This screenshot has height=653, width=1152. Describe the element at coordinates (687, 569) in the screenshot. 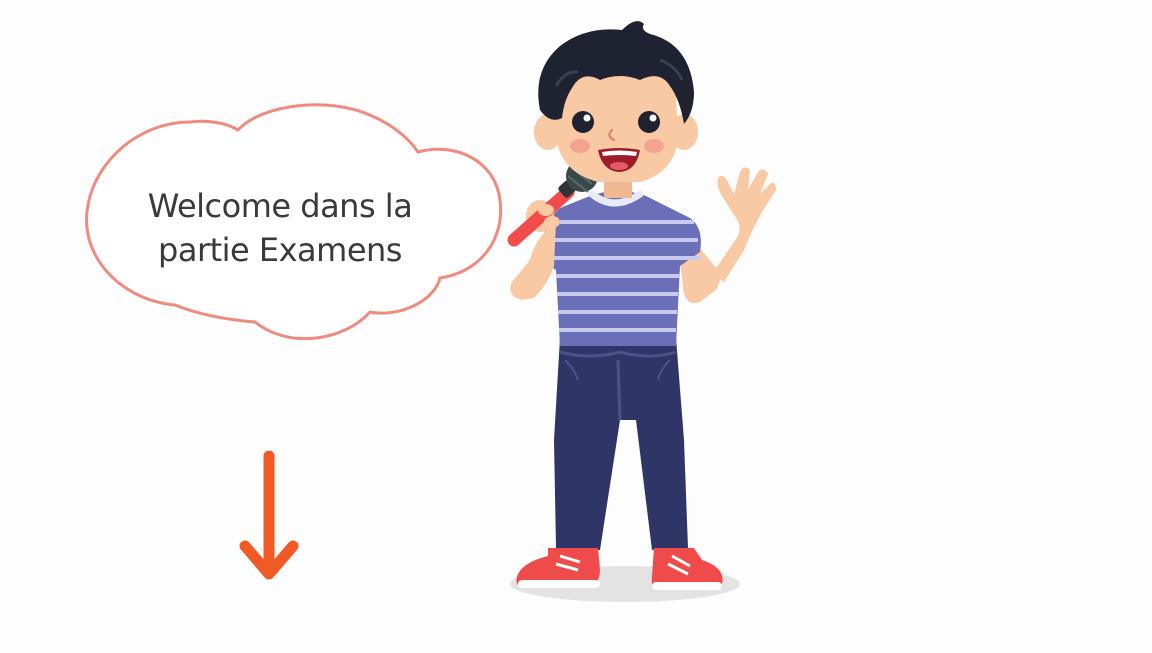

I see `right-shoe` at that location.